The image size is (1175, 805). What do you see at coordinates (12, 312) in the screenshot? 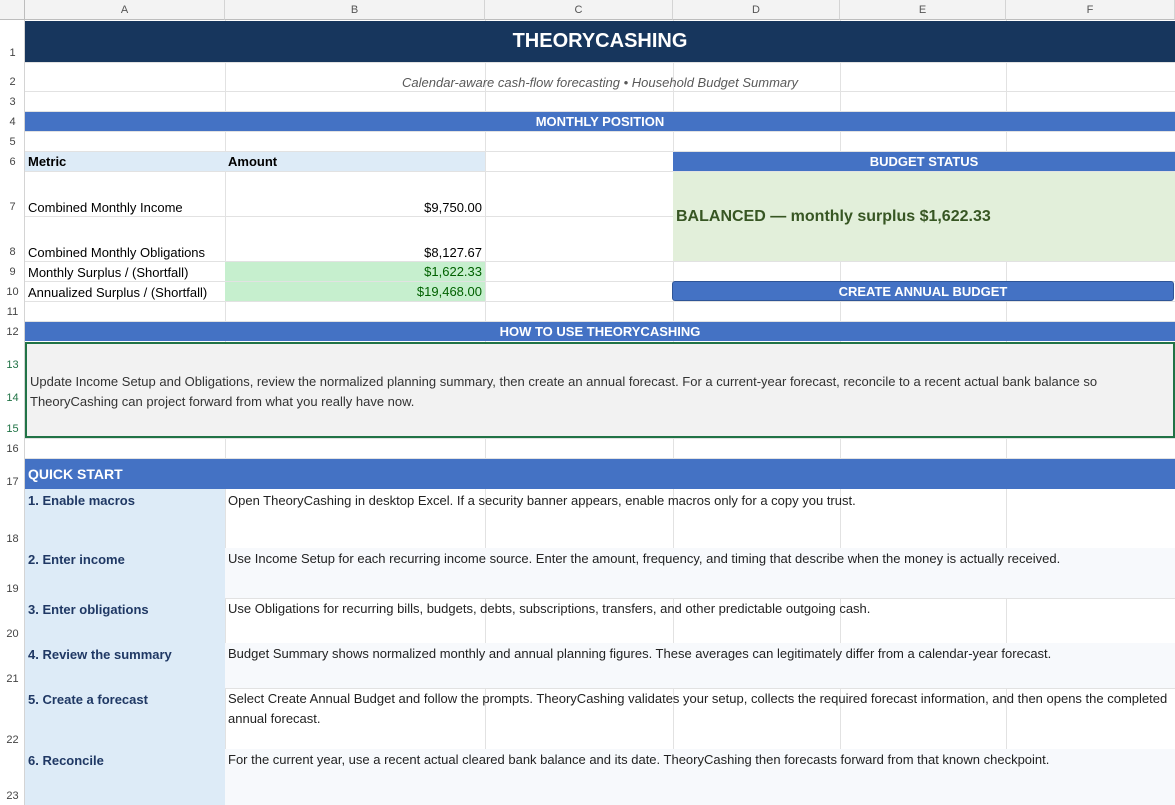
I see `row-header: 11` at bounding box center [12, 312].